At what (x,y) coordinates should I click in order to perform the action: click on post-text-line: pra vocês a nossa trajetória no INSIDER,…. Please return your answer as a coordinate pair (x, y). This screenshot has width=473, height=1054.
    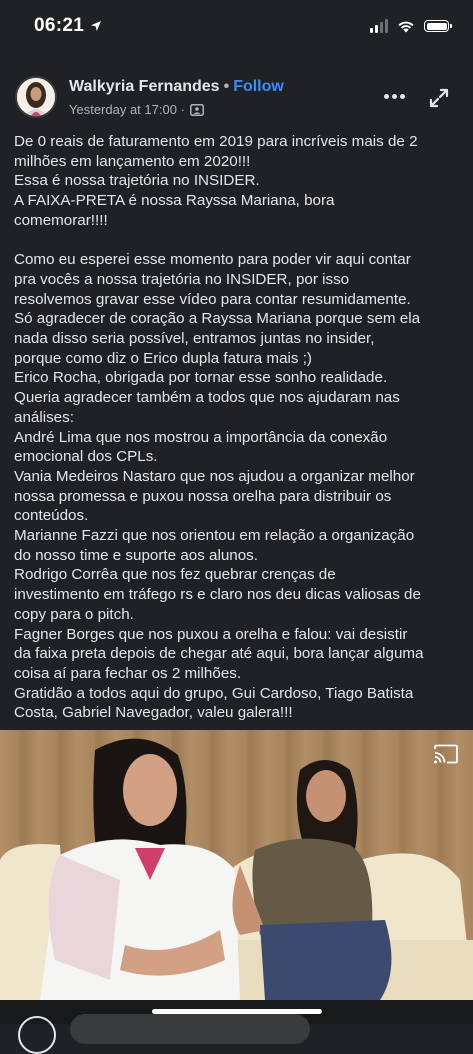
    Looking at the image, I should click on (182, 279).